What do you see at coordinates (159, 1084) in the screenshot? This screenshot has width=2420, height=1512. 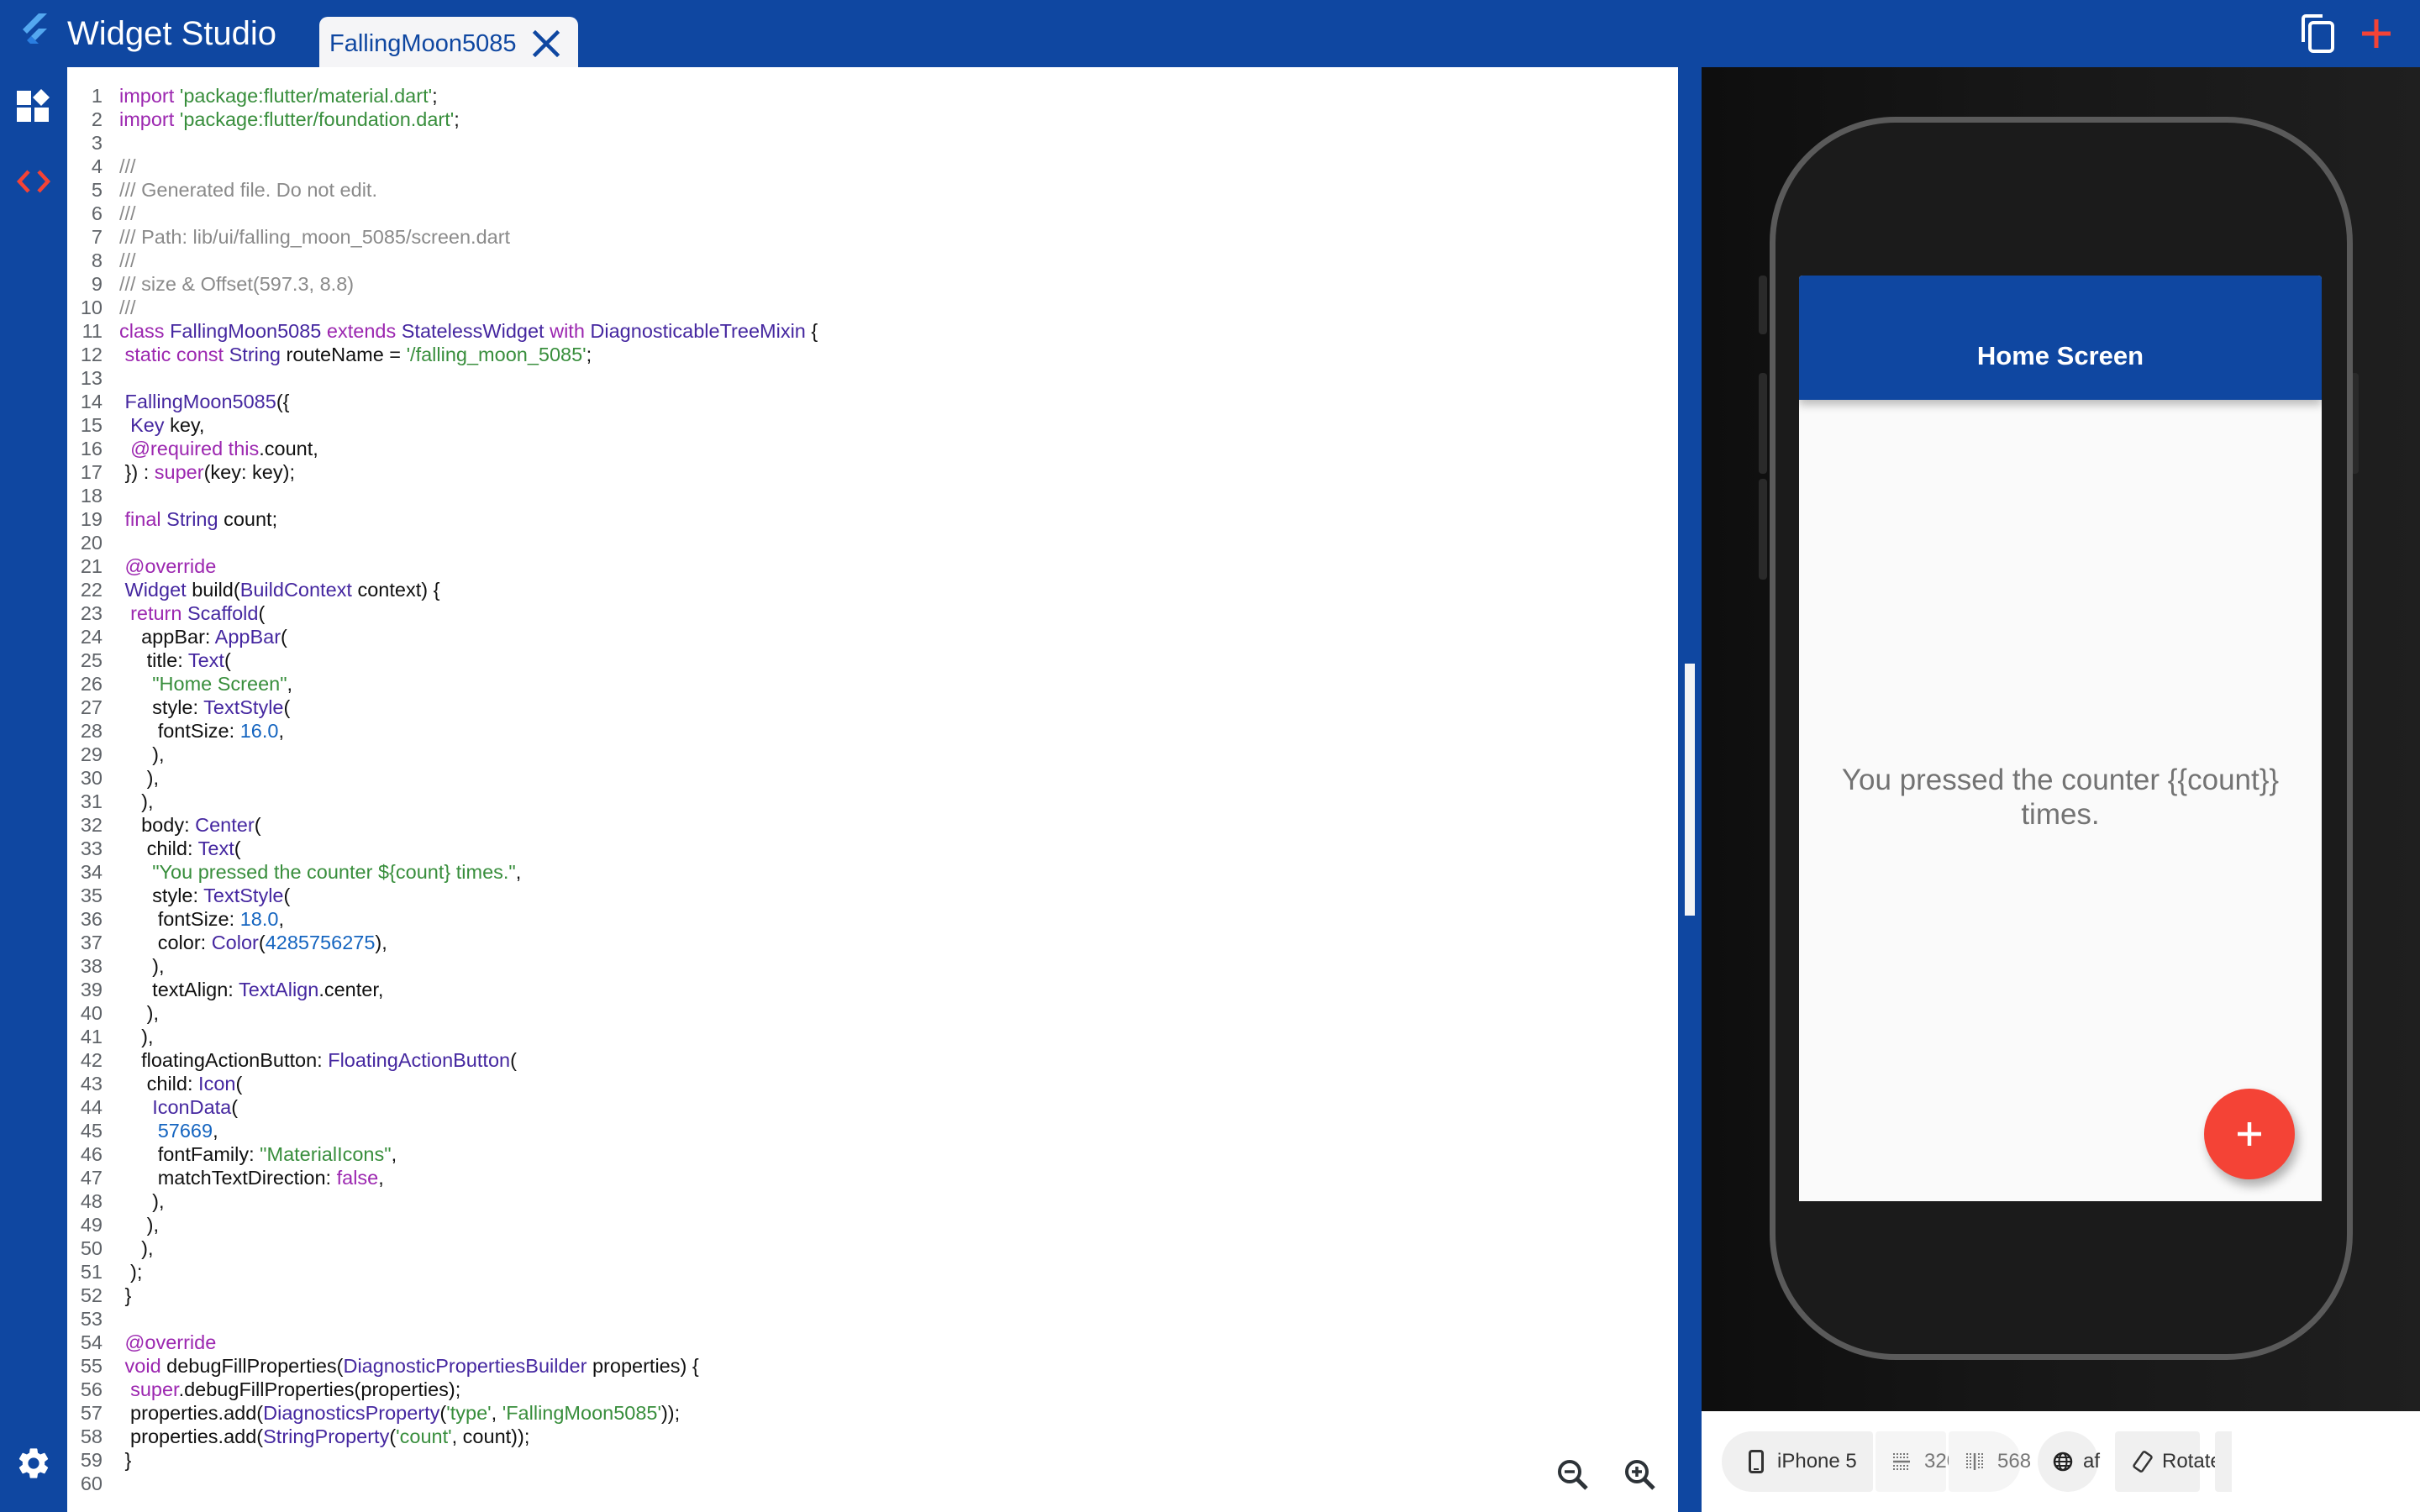 I see `code-token: child:` at bounding box center [159, 1084].